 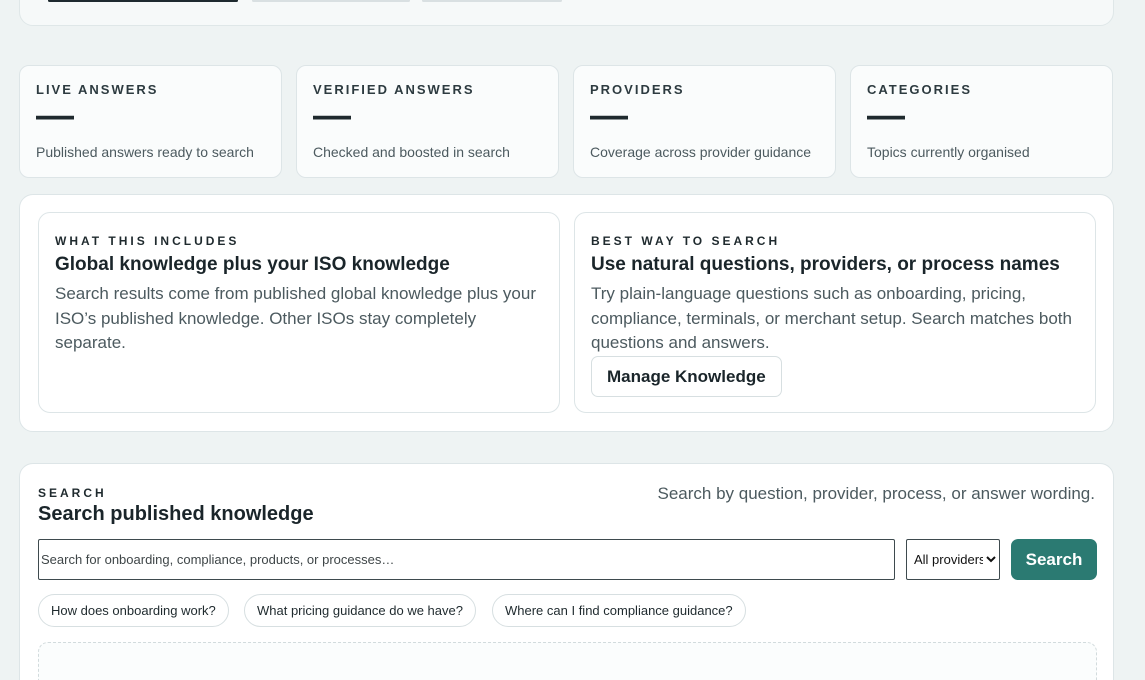 I want to click on stat-description: Published answers ready to search, so click(x=145, y=152).